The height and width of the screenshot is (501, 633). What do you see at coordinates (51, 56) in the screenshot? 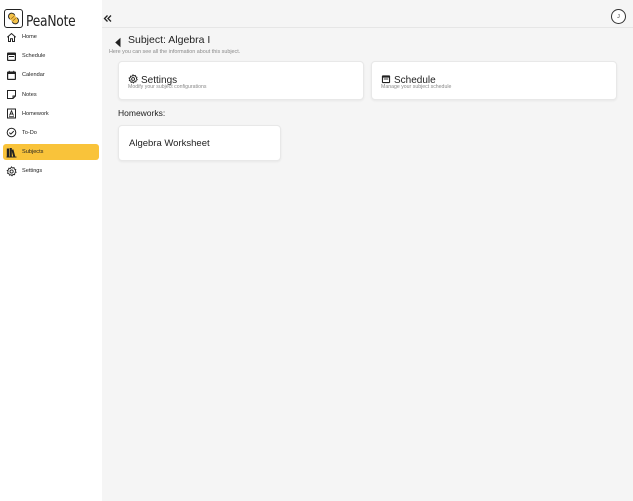
I see `sidebar-item-schedule: Schedule` at bounding box center [51, 56].